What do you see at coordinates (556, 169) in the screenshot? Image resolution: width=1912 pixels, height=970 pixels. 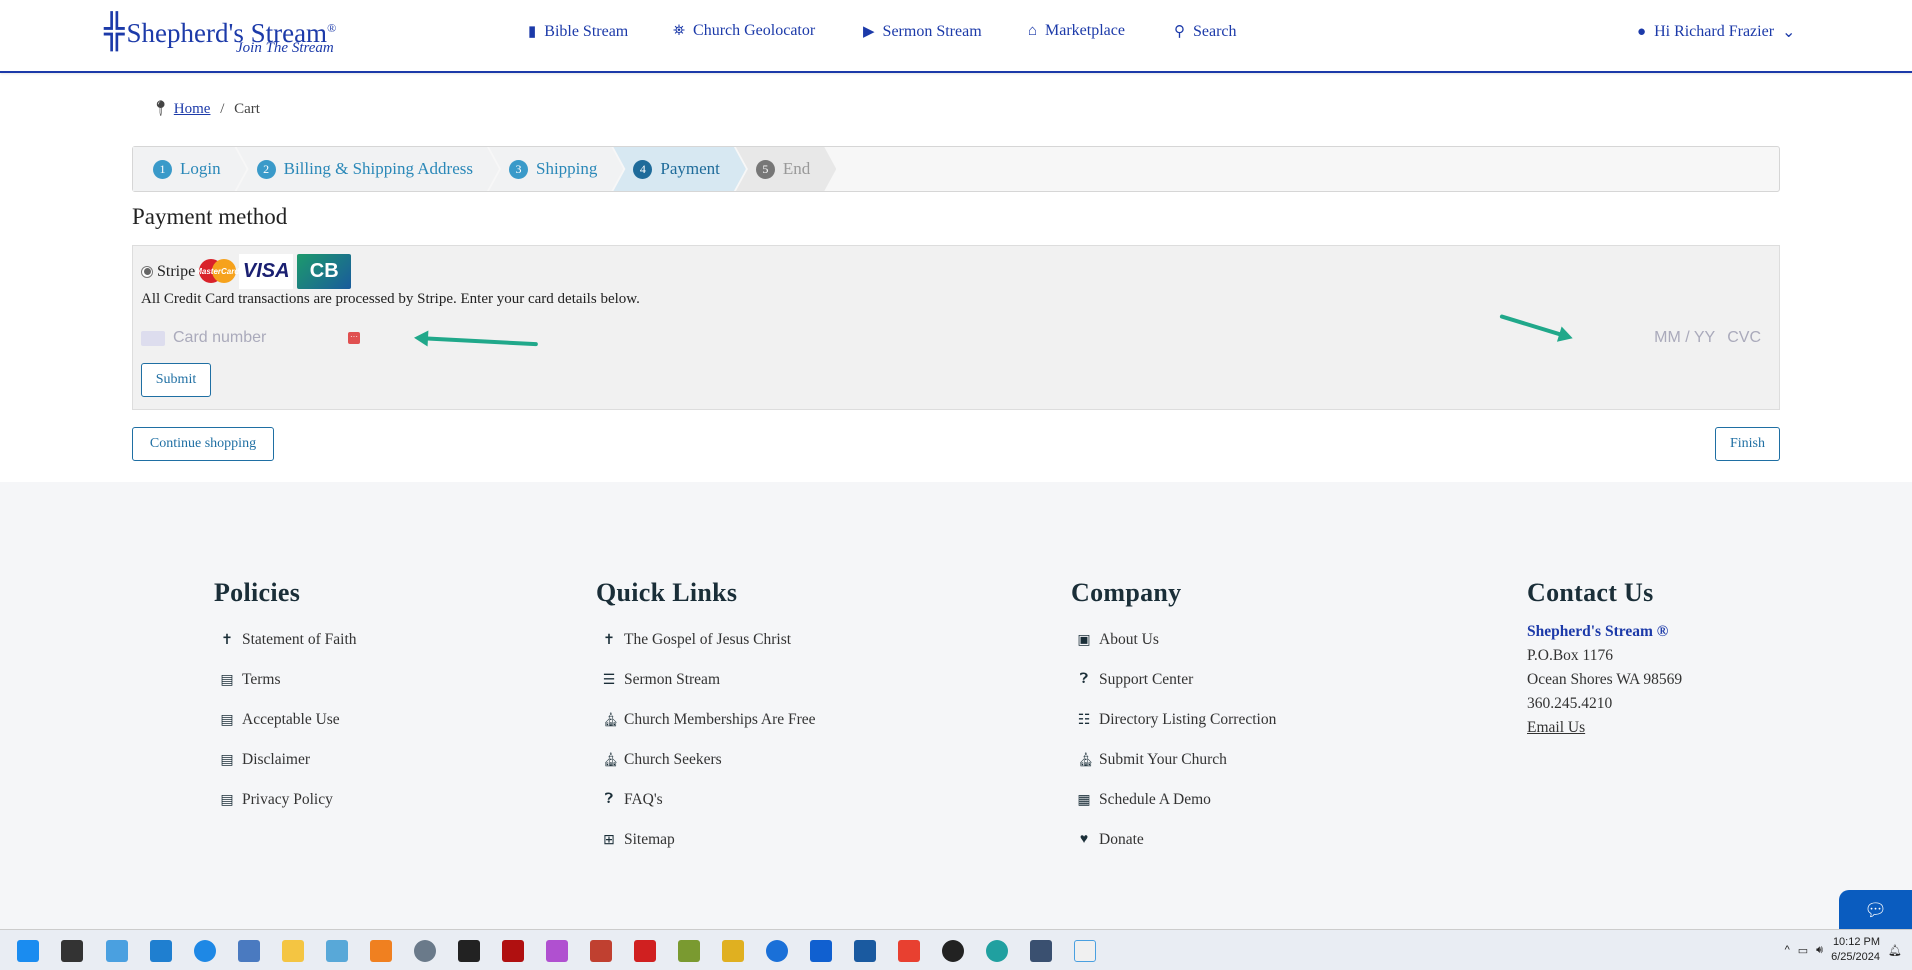 I see `step-shipping: 3 Shipping` at bounding box center [556, 169].